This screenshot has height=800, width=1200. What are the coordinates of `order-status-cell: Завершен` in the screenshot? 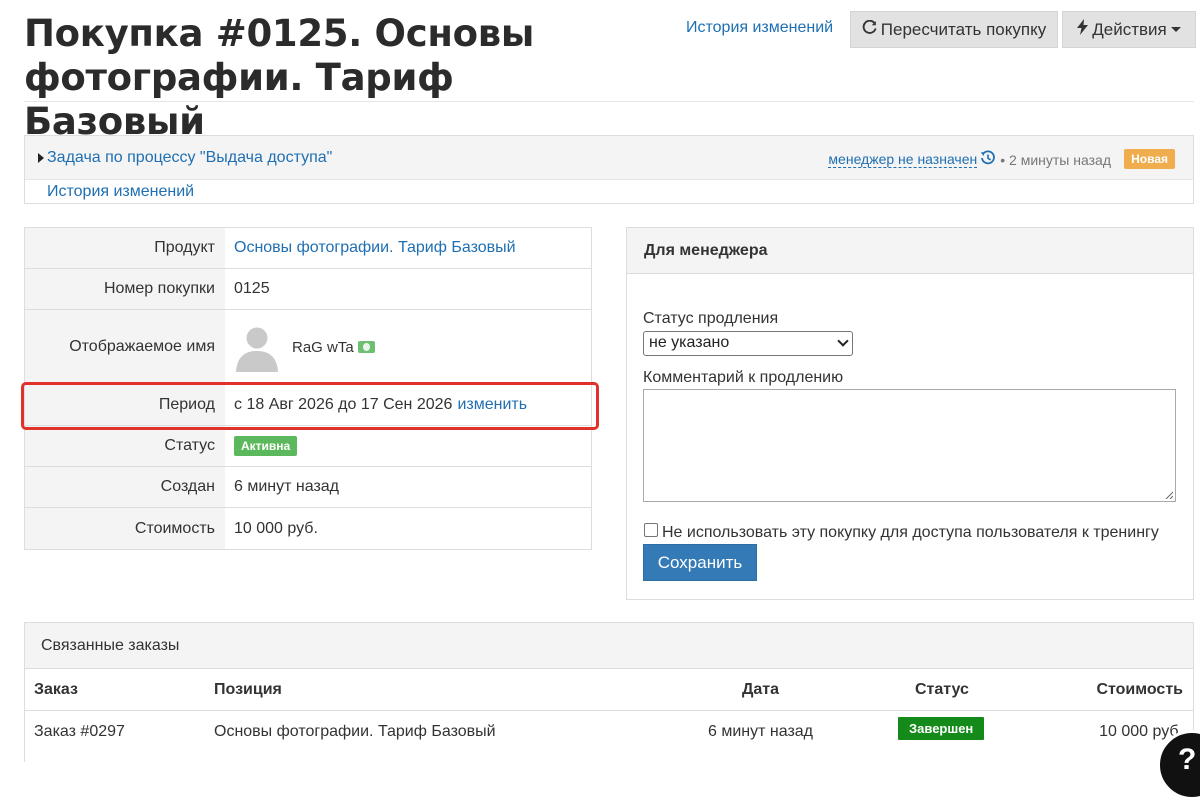 It's located at (941, 728).